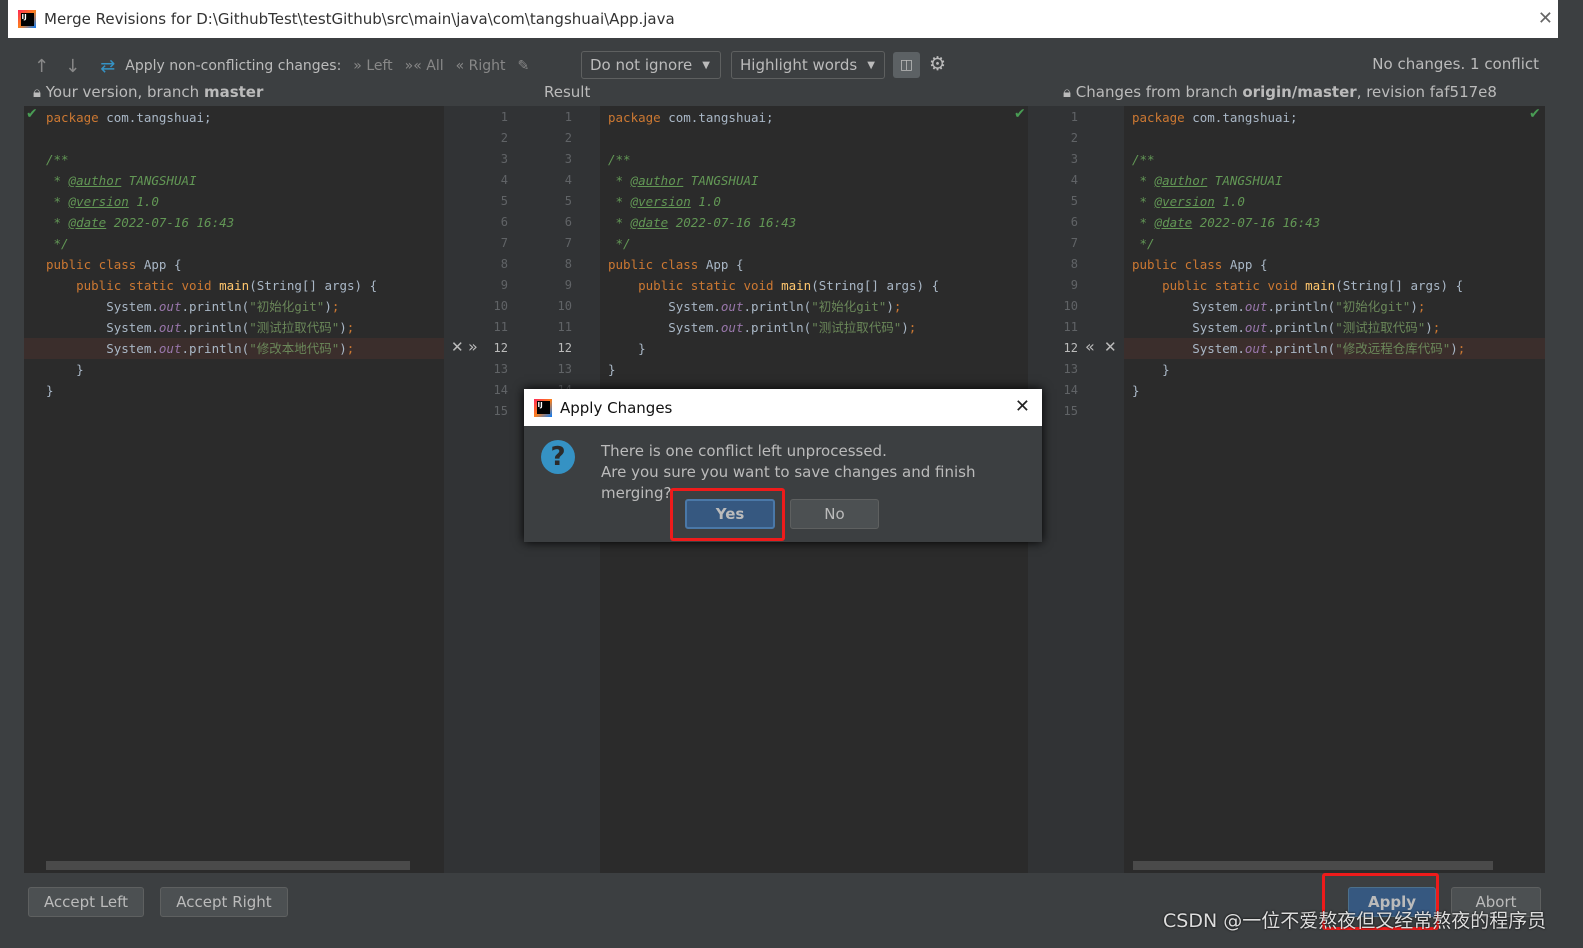 The height and width of the screenshot is (948, 1583). Describe the element at coordinates (72, 66) in the screenshot. I see `next-change-icon: ↓` at that location.